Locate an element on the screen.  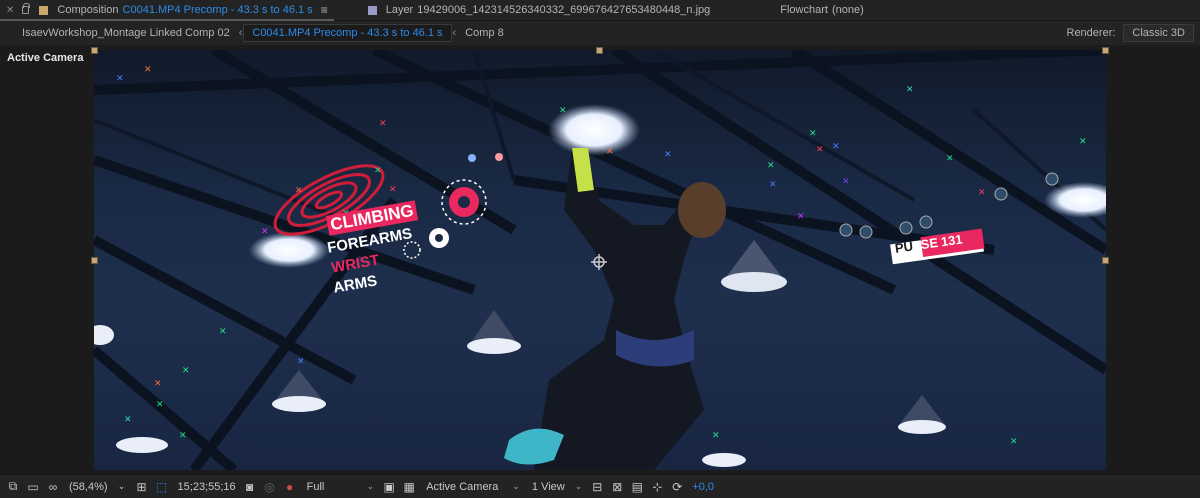
pulse-sign-part1: PU is located at coordinates (904, 247).